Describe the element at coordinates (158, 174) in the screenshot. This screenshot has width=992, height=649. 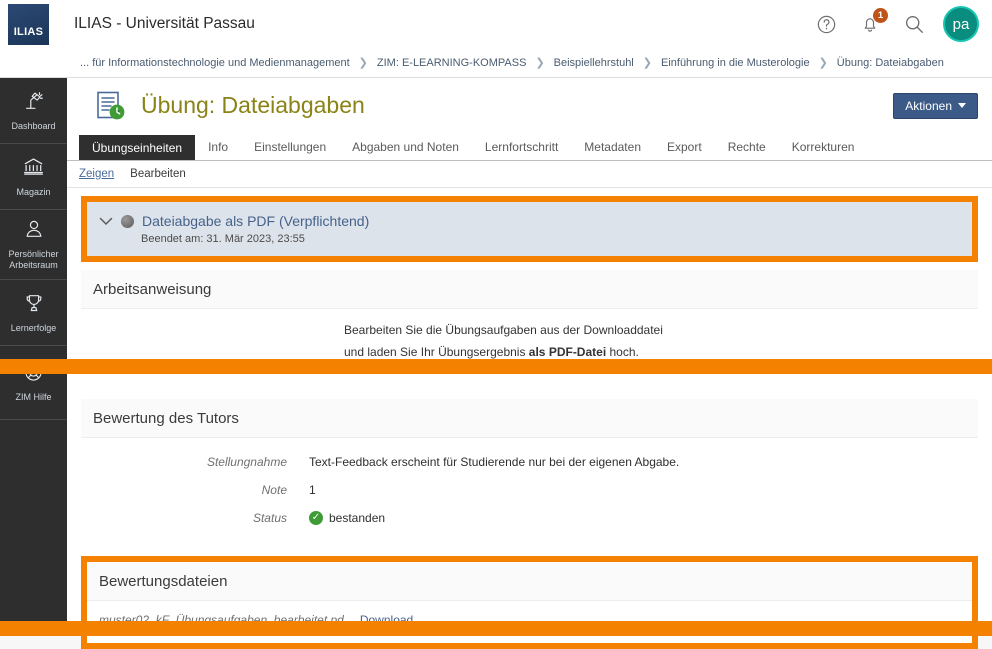
I see `subtab-bearbeiten: Bearbeiten` at that location.